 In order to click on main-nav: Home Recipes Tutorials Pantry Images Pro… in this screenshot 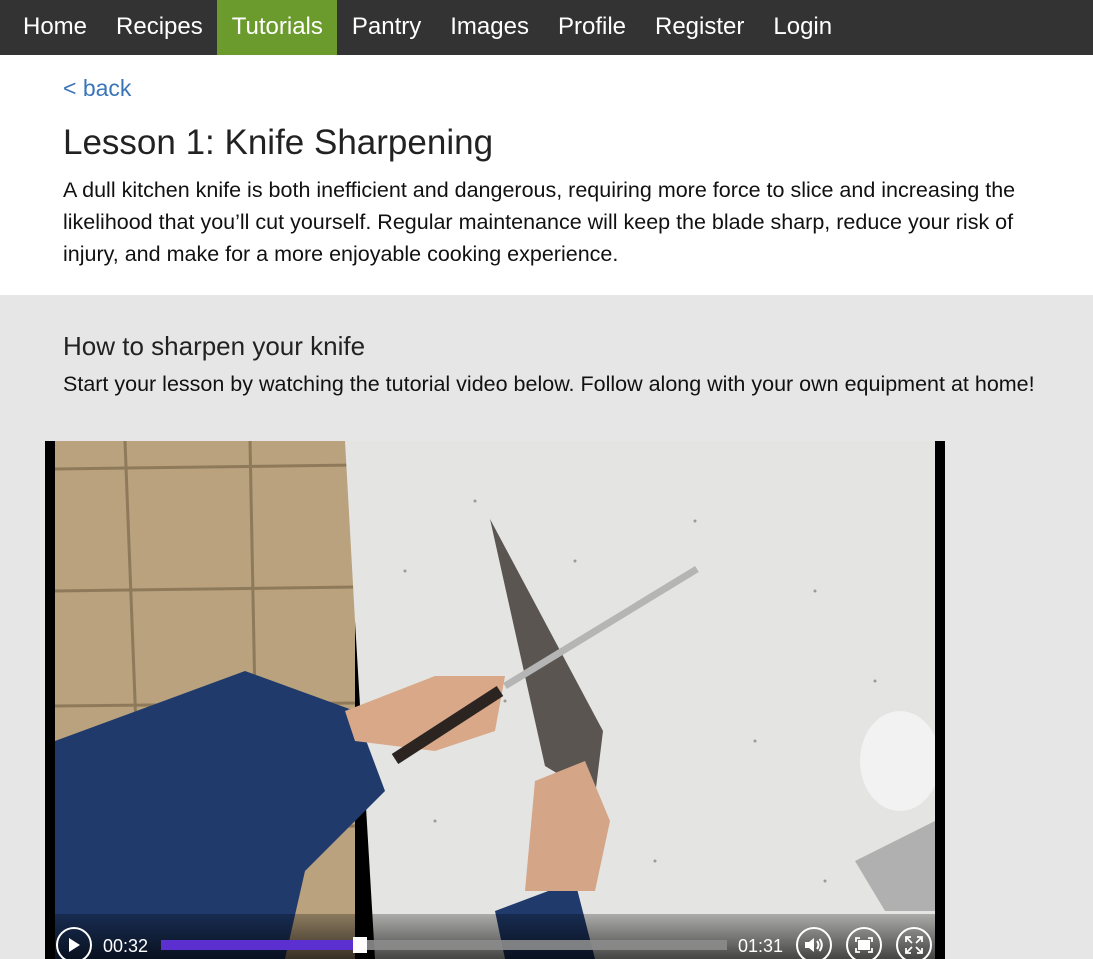, I will do `click(546, 27)`.